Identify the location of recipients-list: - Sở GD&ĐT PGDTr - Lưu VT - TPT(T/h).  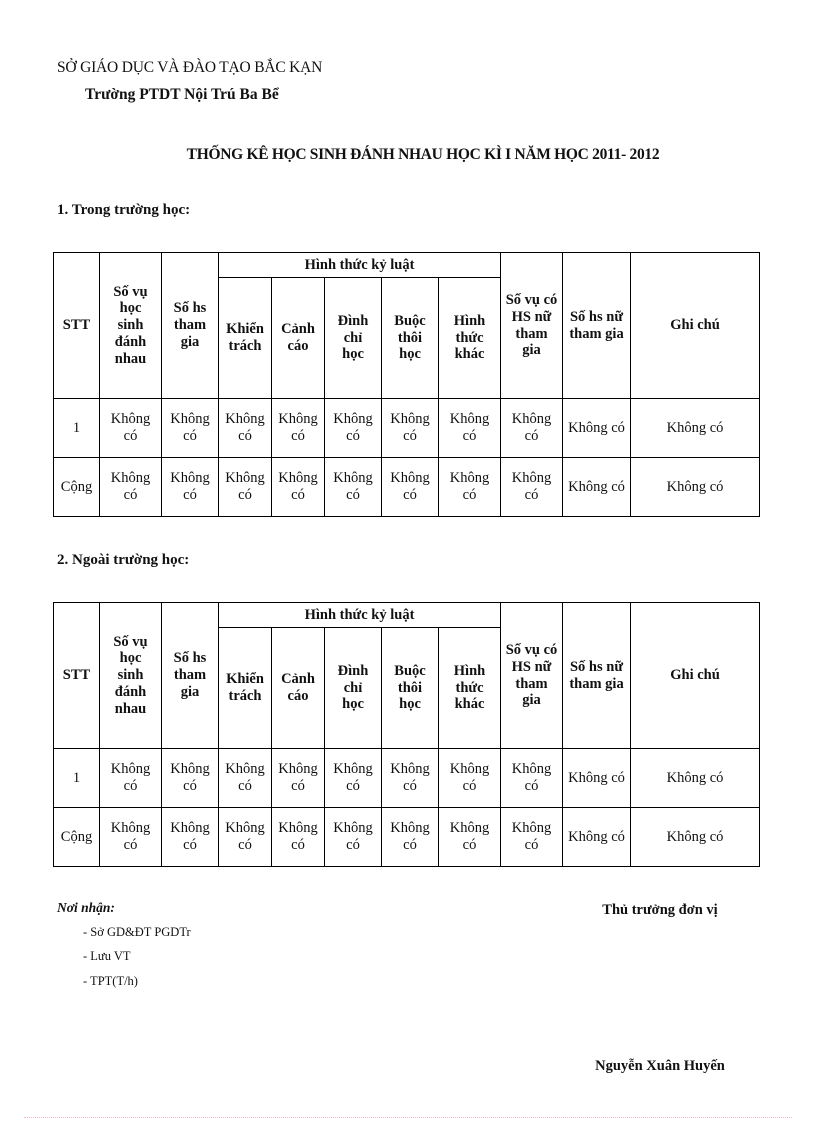
(124, 956).